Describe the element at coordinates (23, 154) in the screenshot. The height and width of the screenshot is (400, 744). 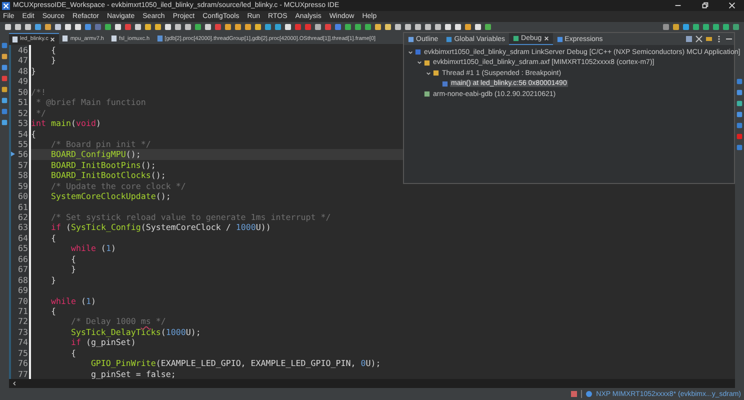
I see `line-number: 56` at that location.